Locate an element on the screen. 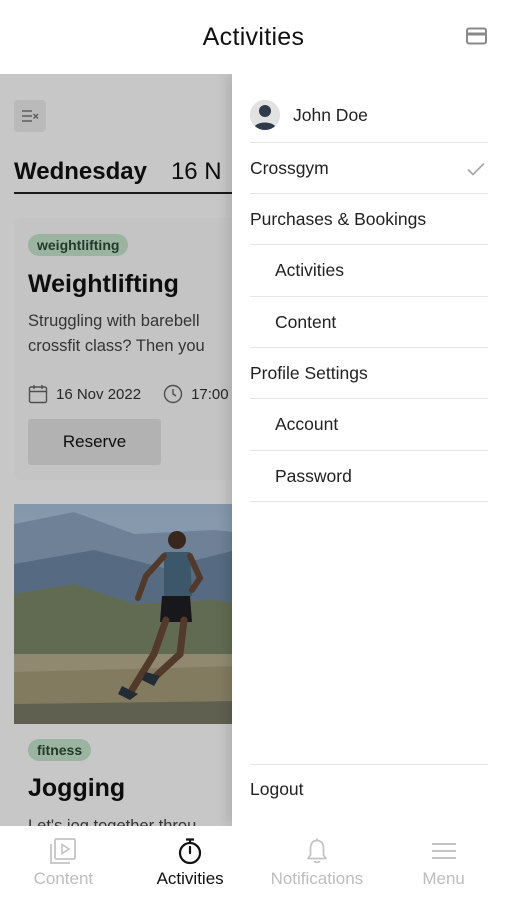 The image size is (507, 900). menu-item-label: Activities is located at coordinates (310, 270).